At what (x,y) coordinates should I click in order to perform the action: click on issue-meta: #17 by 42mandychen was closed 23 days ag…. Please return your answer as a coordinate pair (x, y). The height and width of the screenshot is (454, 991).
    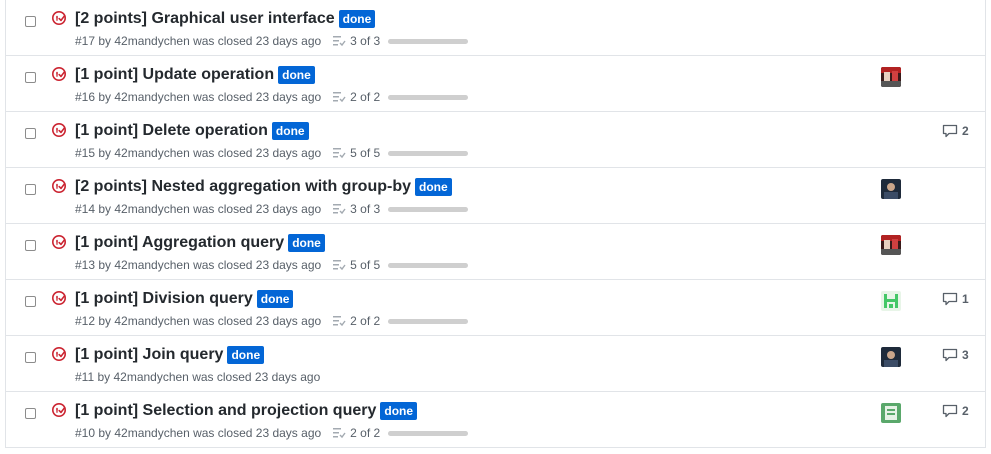
    Looking at the image, I should click on (198, 41).